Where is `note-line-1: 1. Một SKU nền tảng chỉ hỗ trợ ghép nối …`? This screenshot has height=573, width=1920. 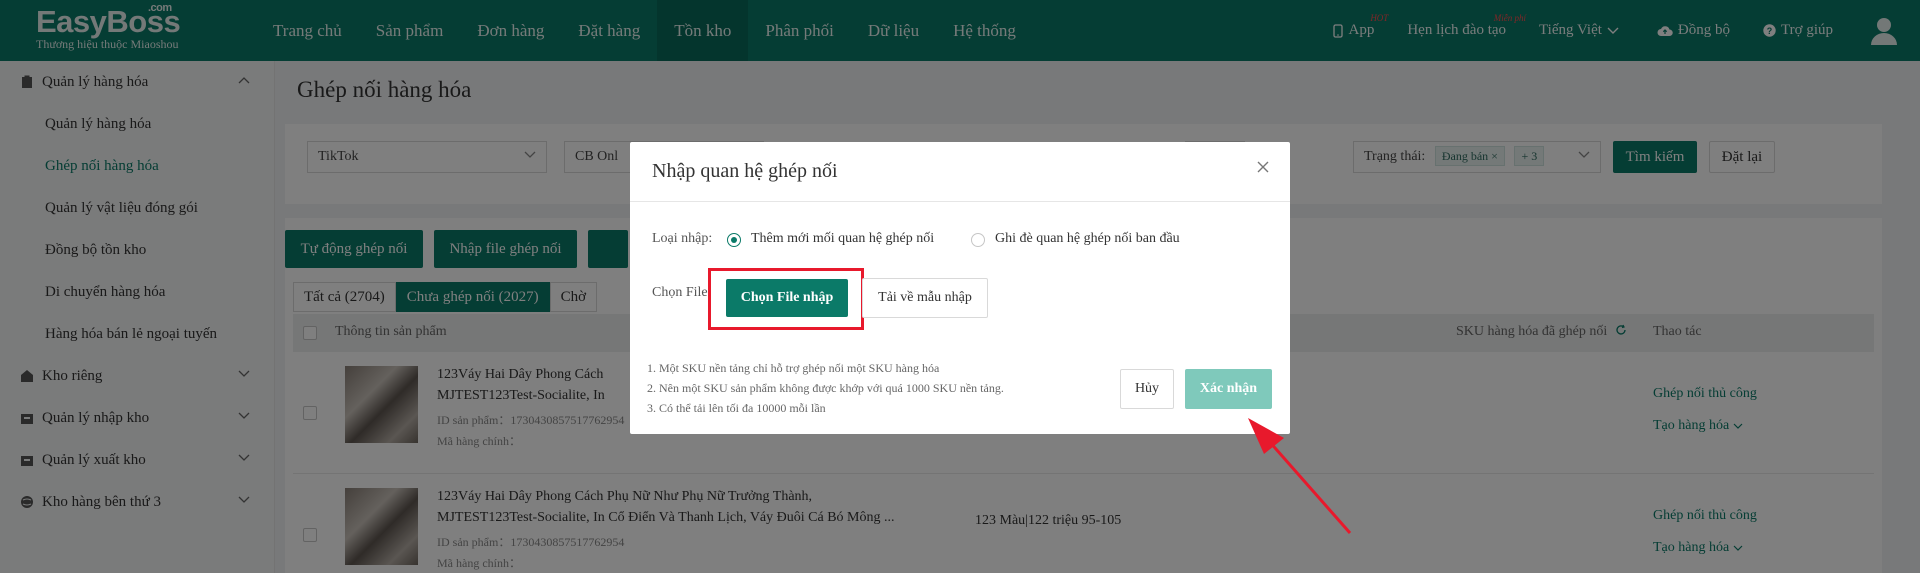
note-line-1: 1. Một SKU nền tảng chỉ hỗ trợ ghép nối … is located at coordinates (793, 368).